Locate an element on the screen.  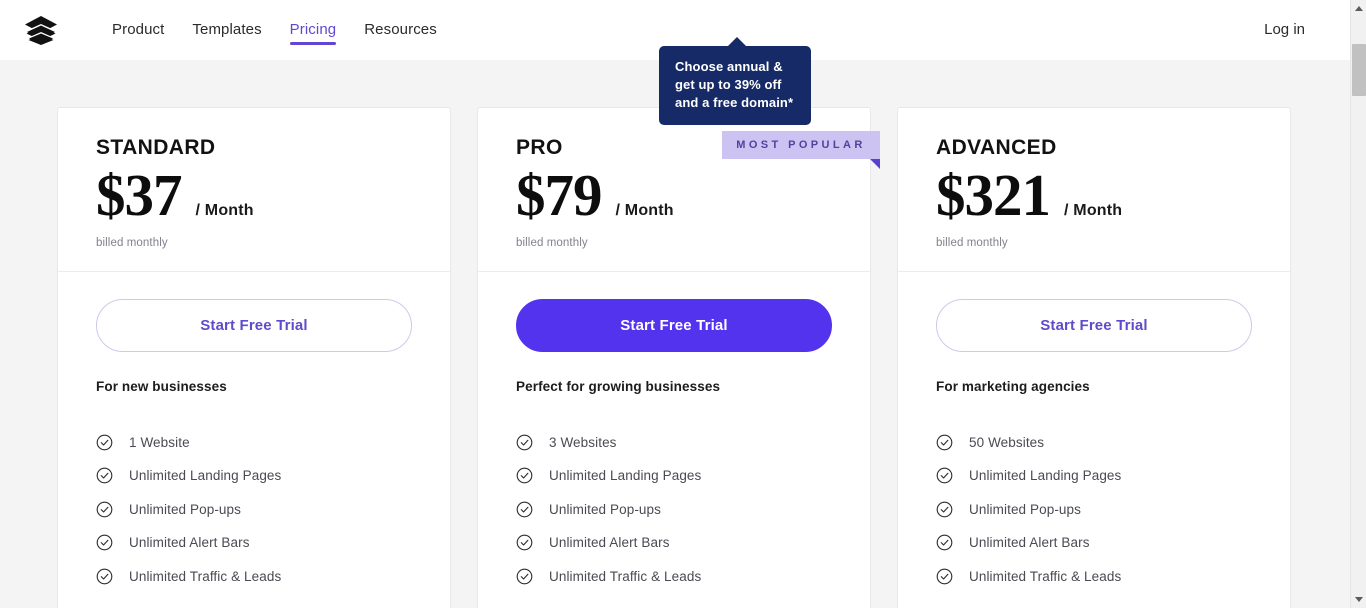
primary-nav-links: Product Templates Pricing Resources is located at coordinates (274, 30).